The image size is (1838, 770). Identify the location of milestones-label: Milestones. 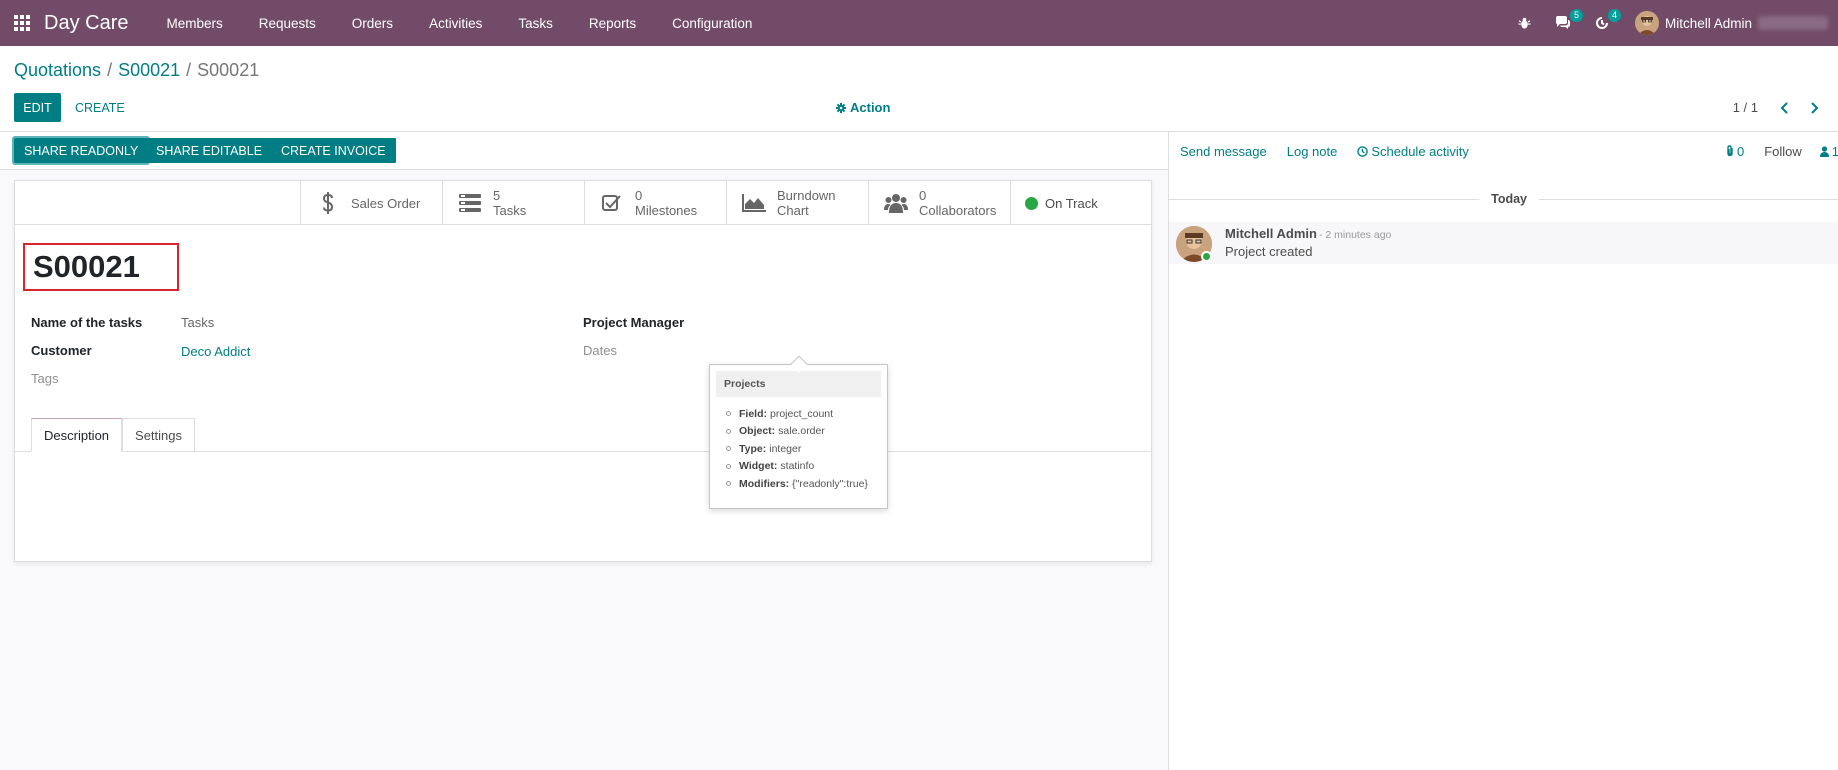
(666, 210).